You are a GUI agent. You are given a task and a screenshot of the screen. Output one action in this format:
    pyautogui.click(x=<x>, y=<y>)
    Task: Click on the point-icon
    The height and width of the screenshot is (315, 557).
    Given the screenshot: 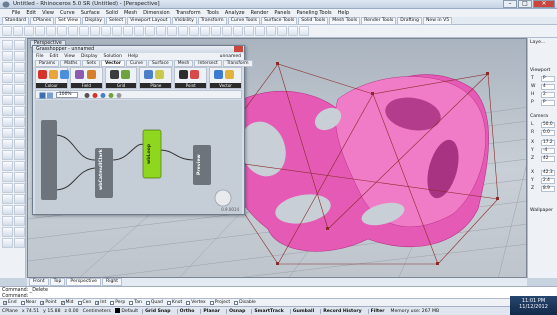 What is the action you would take?
    pyautogui.click(x=19, y=45)
    